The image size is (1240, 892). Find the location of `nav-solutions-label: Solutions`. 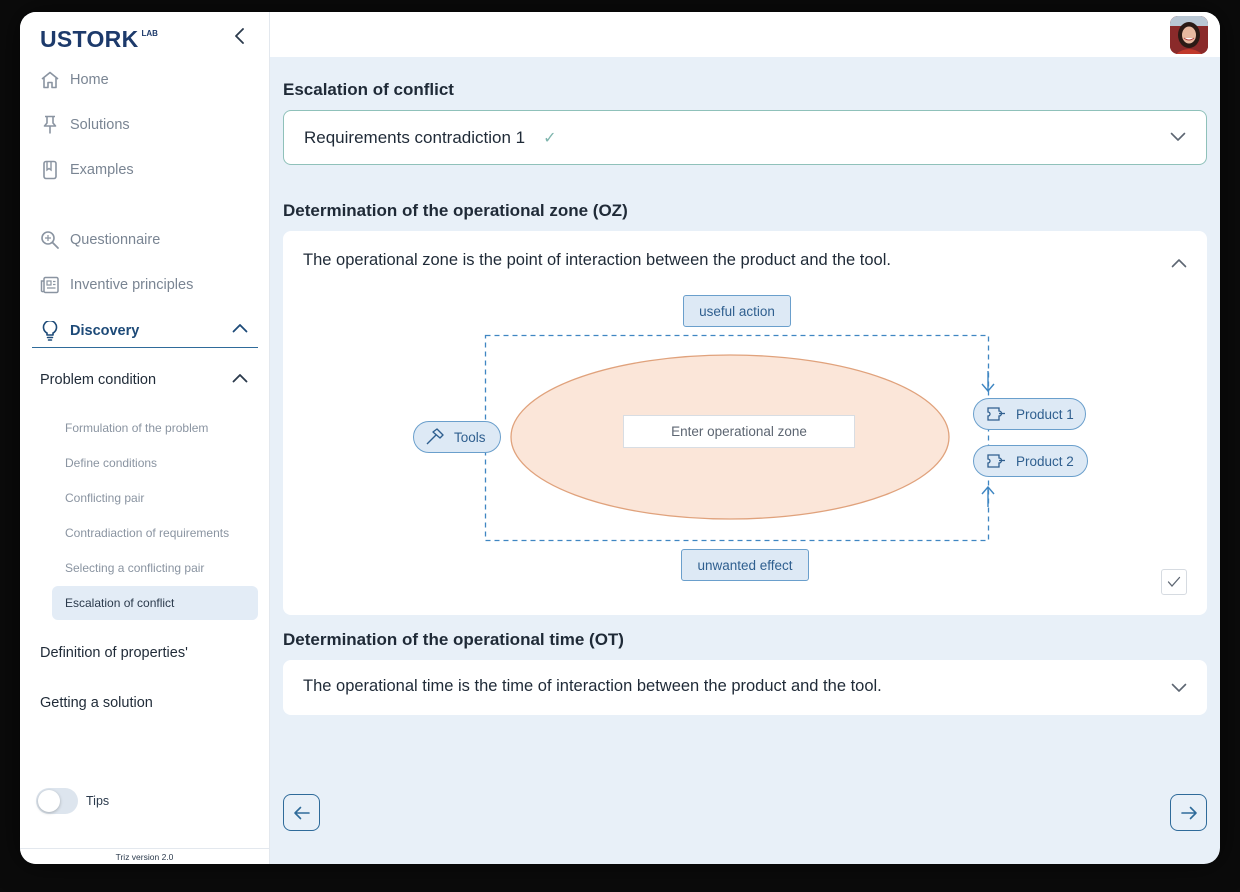

nav-solutions-label: Solutions is located at coordinates (100, 125).